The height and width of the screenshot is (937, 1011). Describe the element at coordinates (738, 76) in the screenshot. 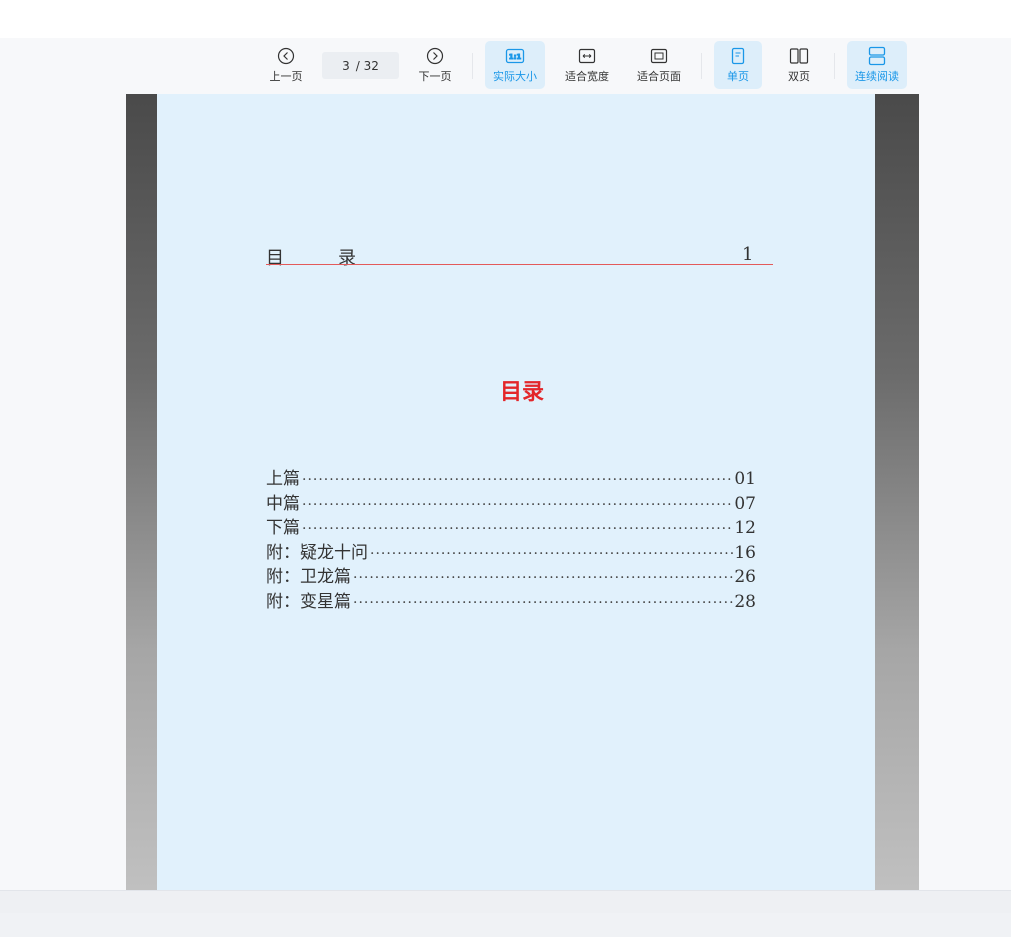

I see `single-page-label: 单页` at that location.